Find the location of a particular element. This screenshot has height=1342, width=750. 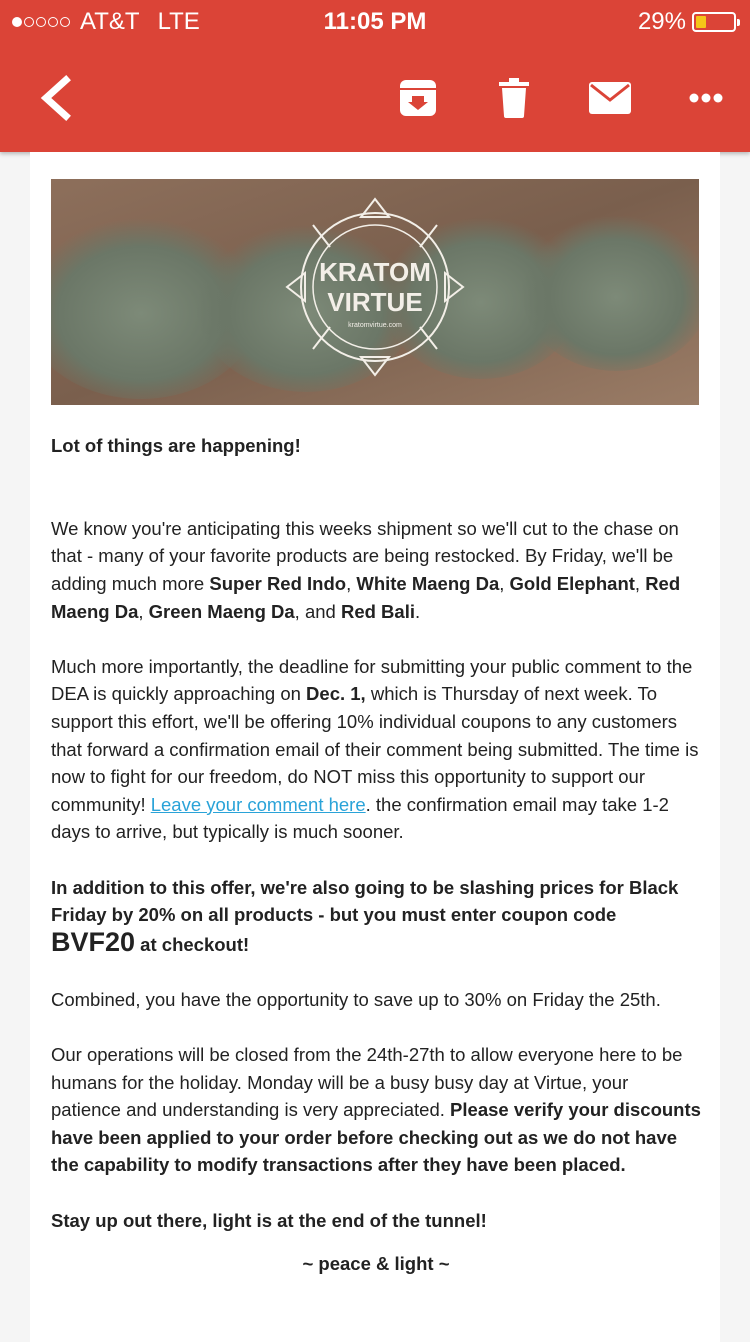

signoff: ~ peace & light ~ is located at coordinates (376, 1263).